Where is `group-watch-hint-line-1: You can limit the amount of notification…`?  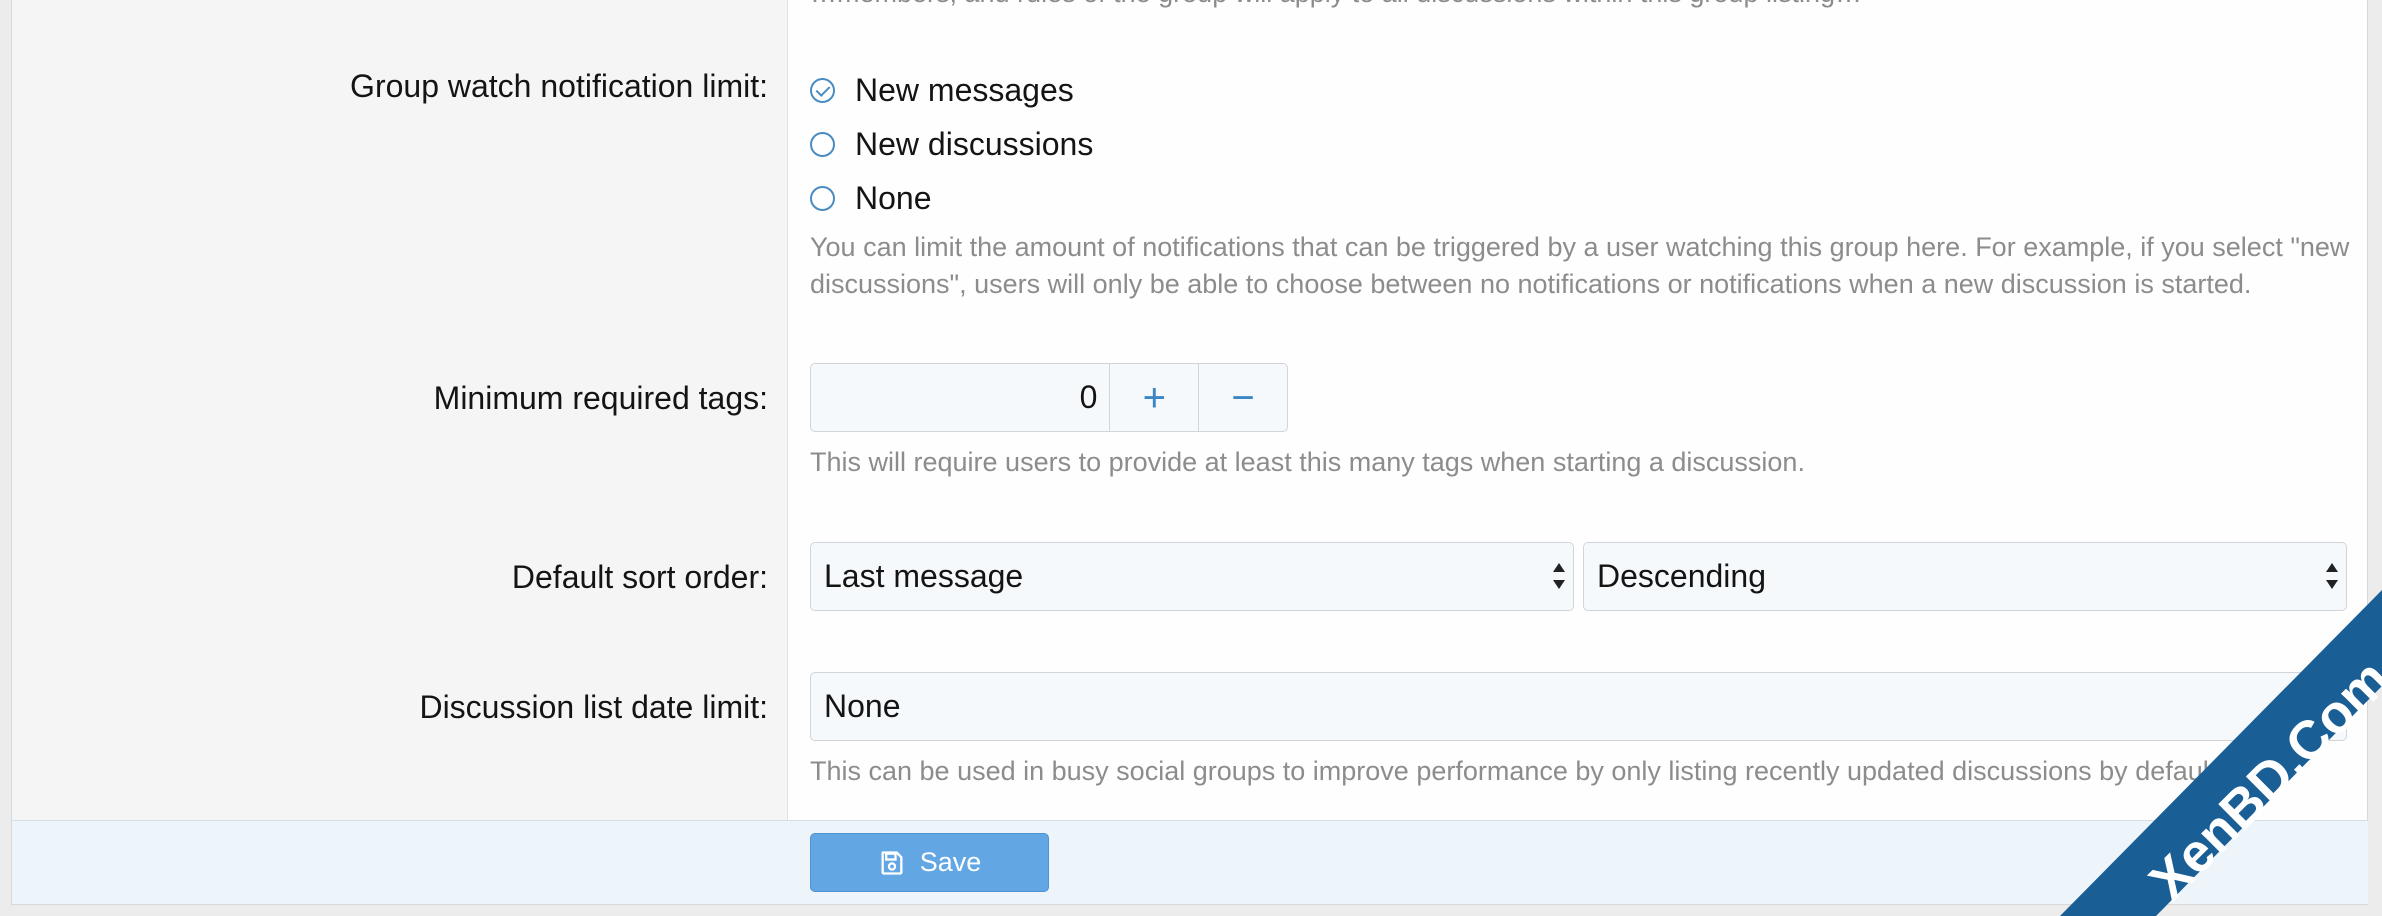 group-watch-hint-line-1: You can limit the amount of notification… is located at coordinates (1580, 247).